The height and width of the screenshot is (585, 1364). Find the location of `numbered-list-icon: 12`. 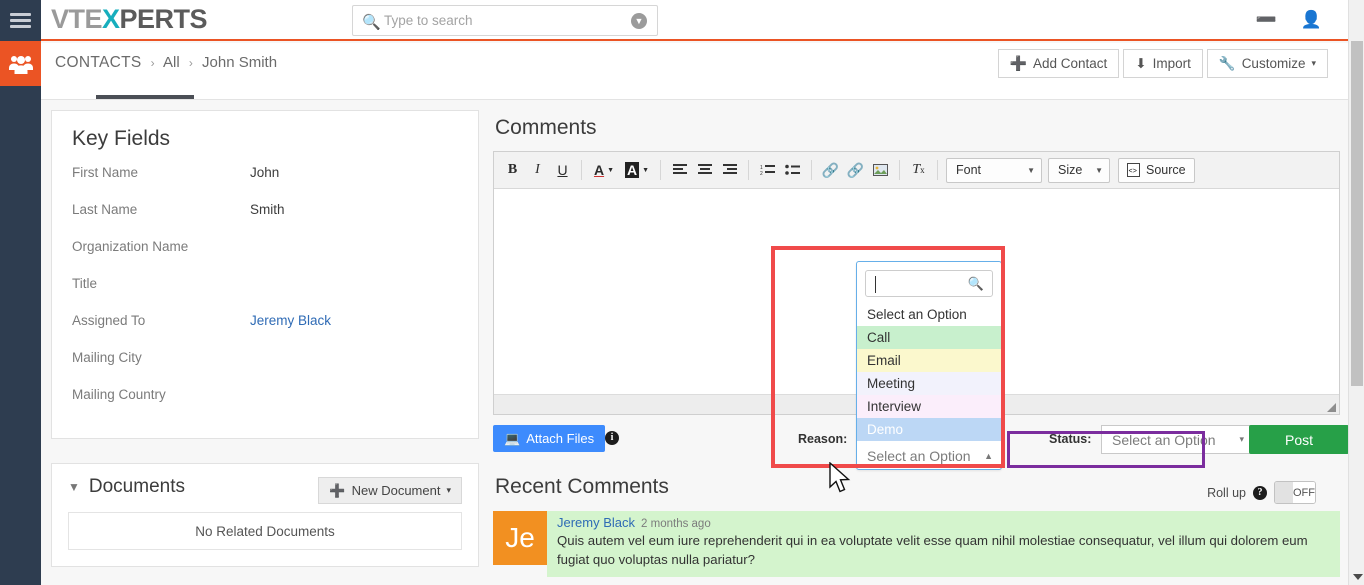

numbered-list-icon: 12 is located at coordinates (767, 170).